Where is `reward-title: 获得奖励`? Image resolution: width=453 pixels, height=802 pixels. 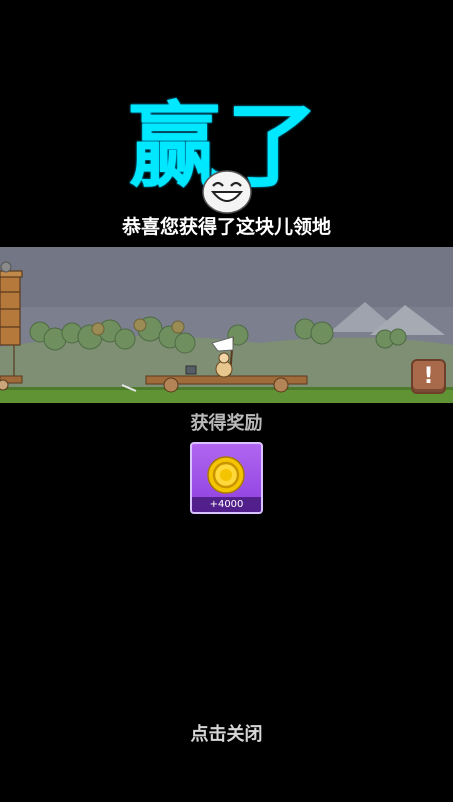
reward-title: 获得奖励 is located at coordinates (226, 423).